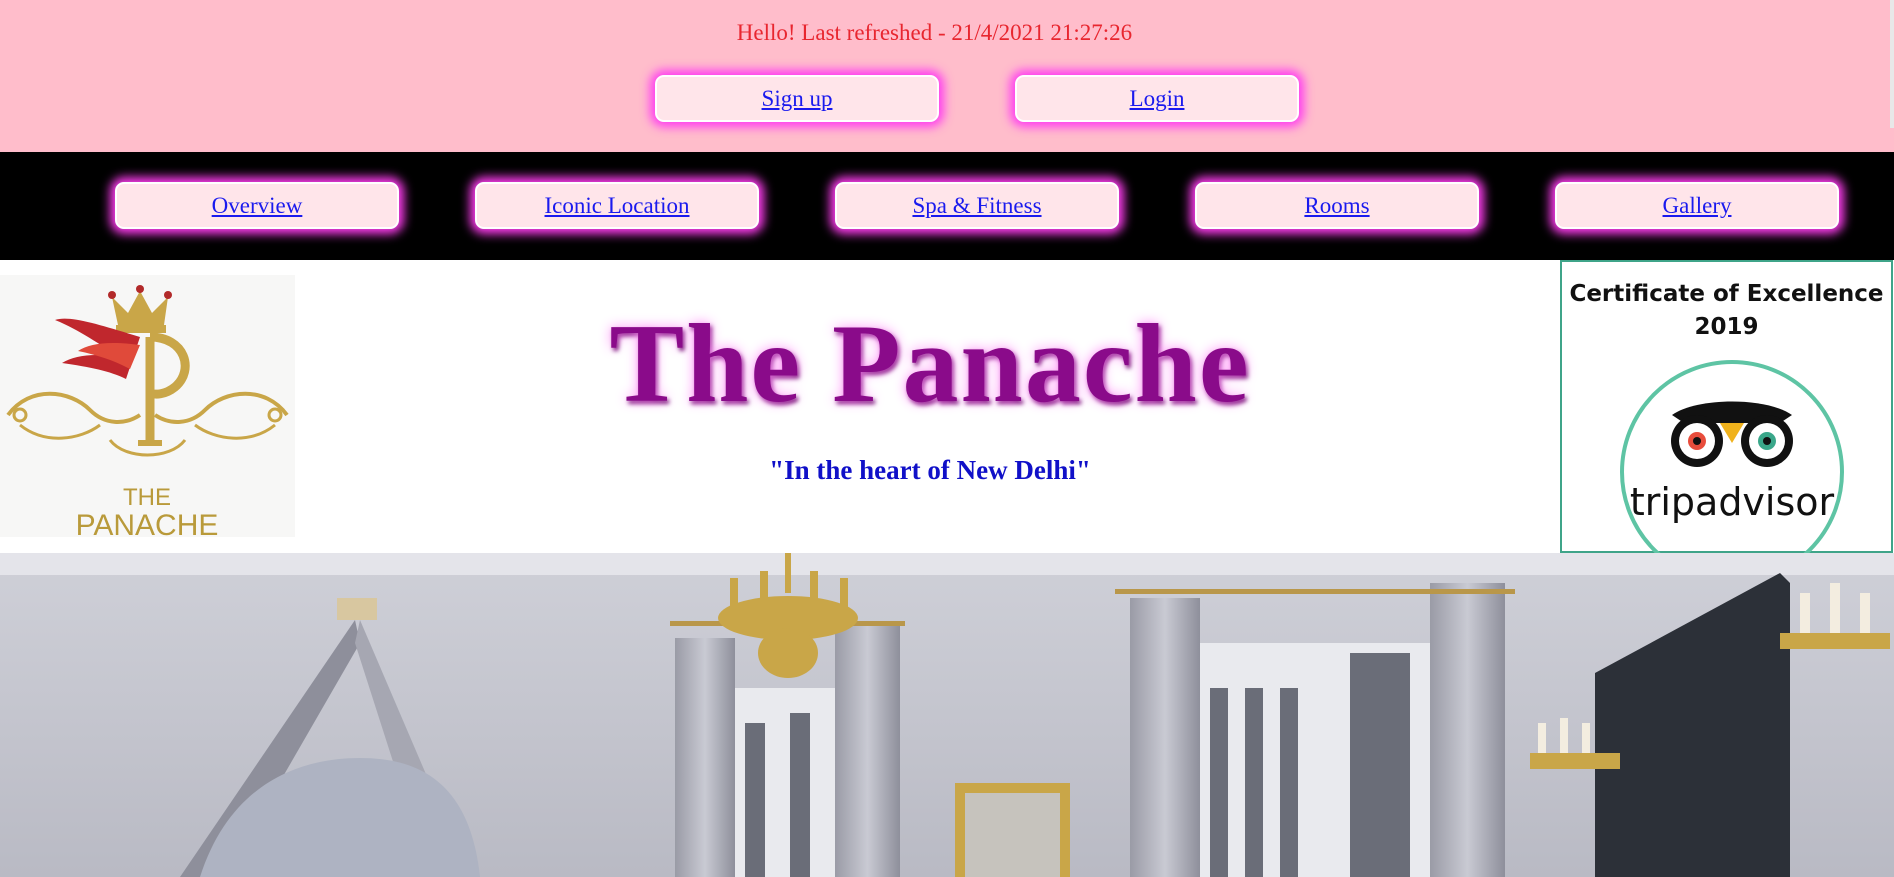 Image resolution: width=1894 pixels, height=877 pixels. What do you see at coordinates (1732, 456) in the screenshot?
I see `owl-icon: tripadvisor` at bounding box center [1732, 456].